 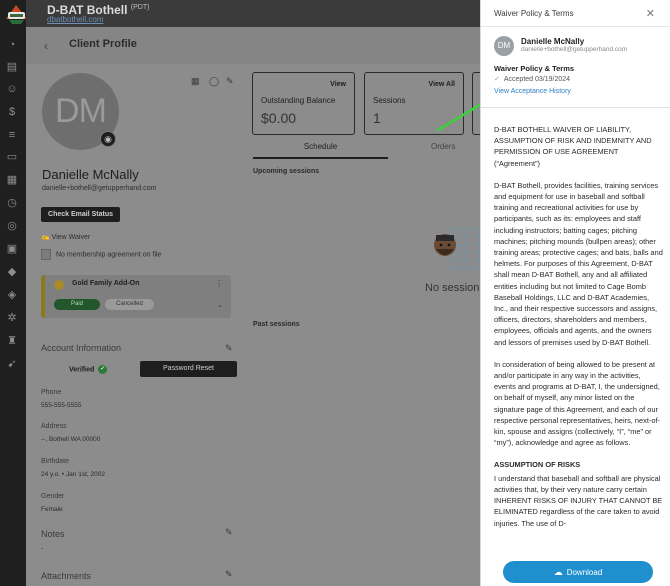 I want to click on birthdate-label: Birthdate, so click(x=55, y=461).